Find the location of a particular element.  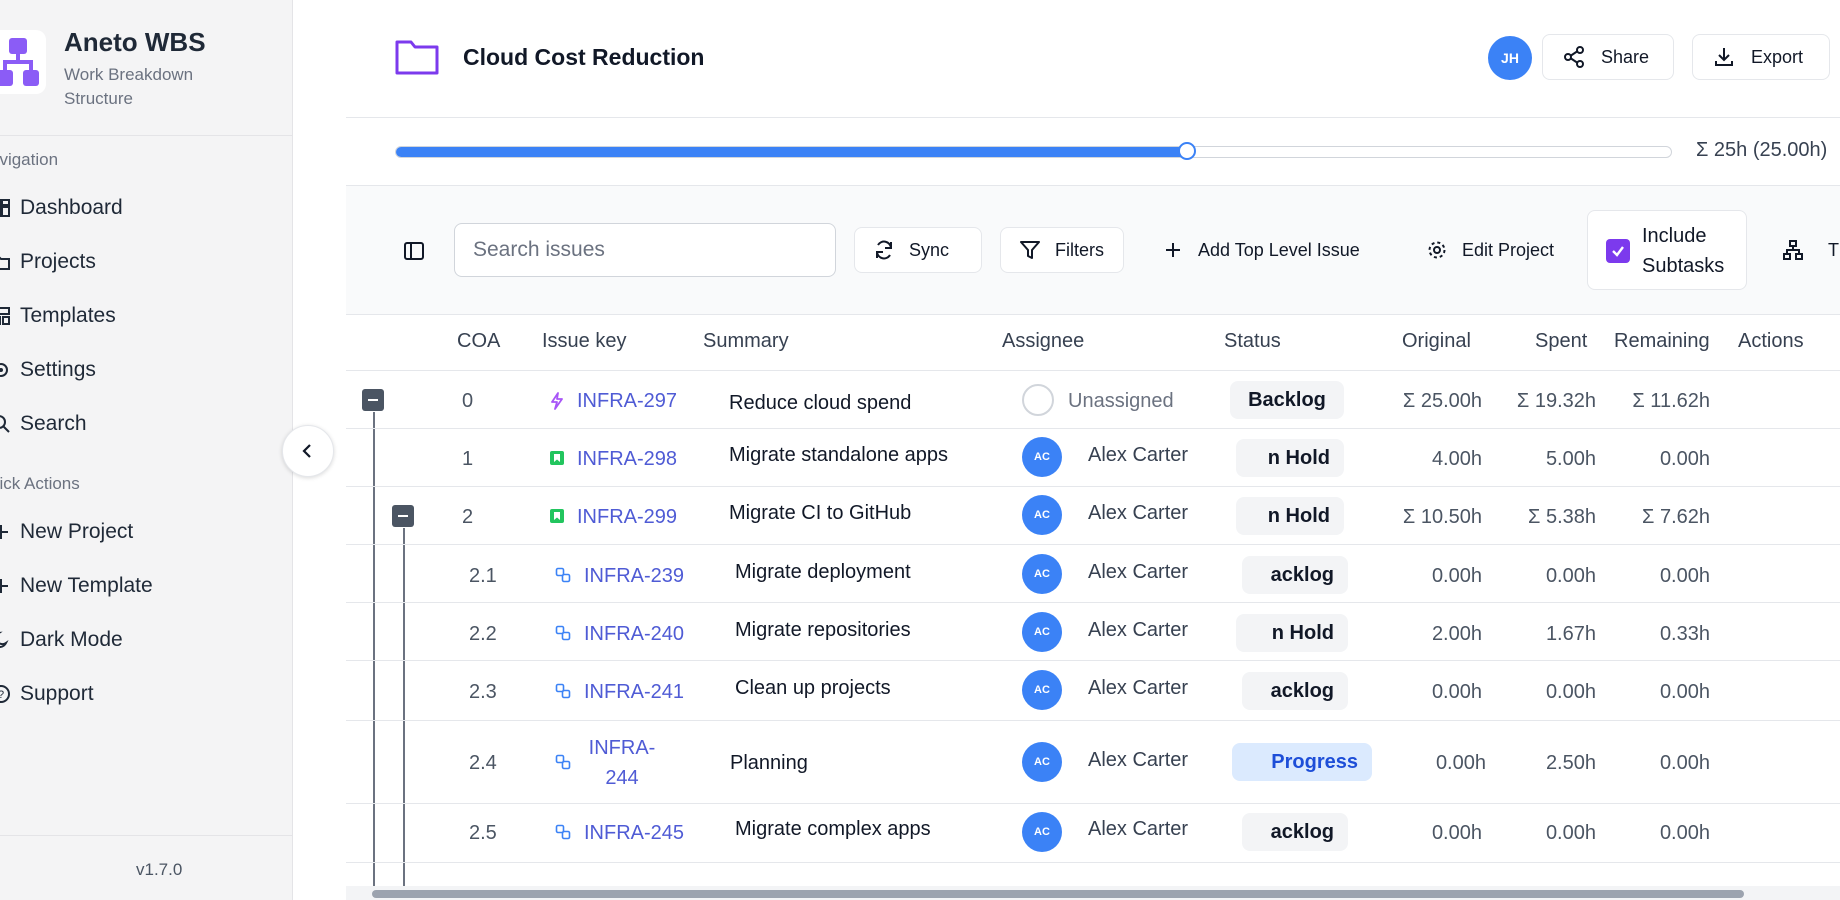

row-summary: Migrate CI to GitHub is located at coordinates (820, 513).